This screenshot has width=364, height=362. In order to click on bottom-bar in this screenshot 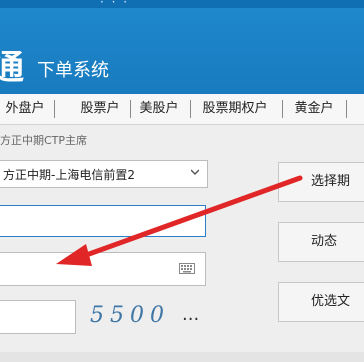, I will do `click(182, 357)`.